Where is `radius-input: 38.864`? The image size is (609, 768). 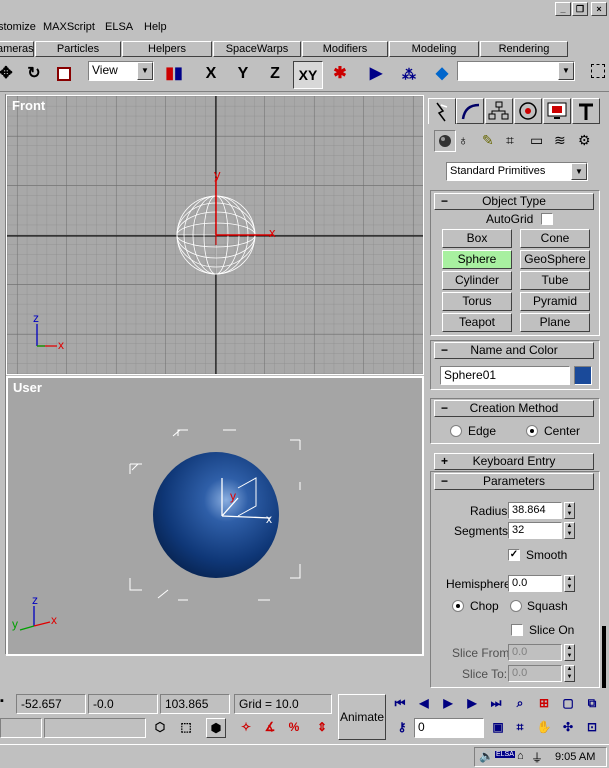 radius-input: 38.864 is located at coordinates (535, 510).